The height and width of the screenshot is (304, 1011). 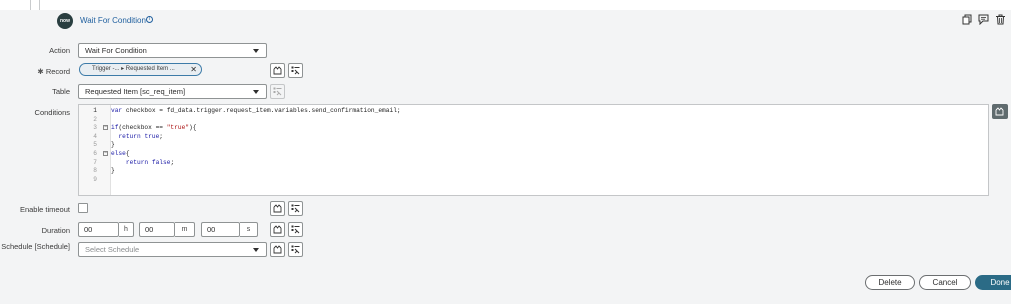 What do you see at coordinates (55, 230) in the screenshot?
I see `duration-label: Duration` at bounding box center [55, 230].